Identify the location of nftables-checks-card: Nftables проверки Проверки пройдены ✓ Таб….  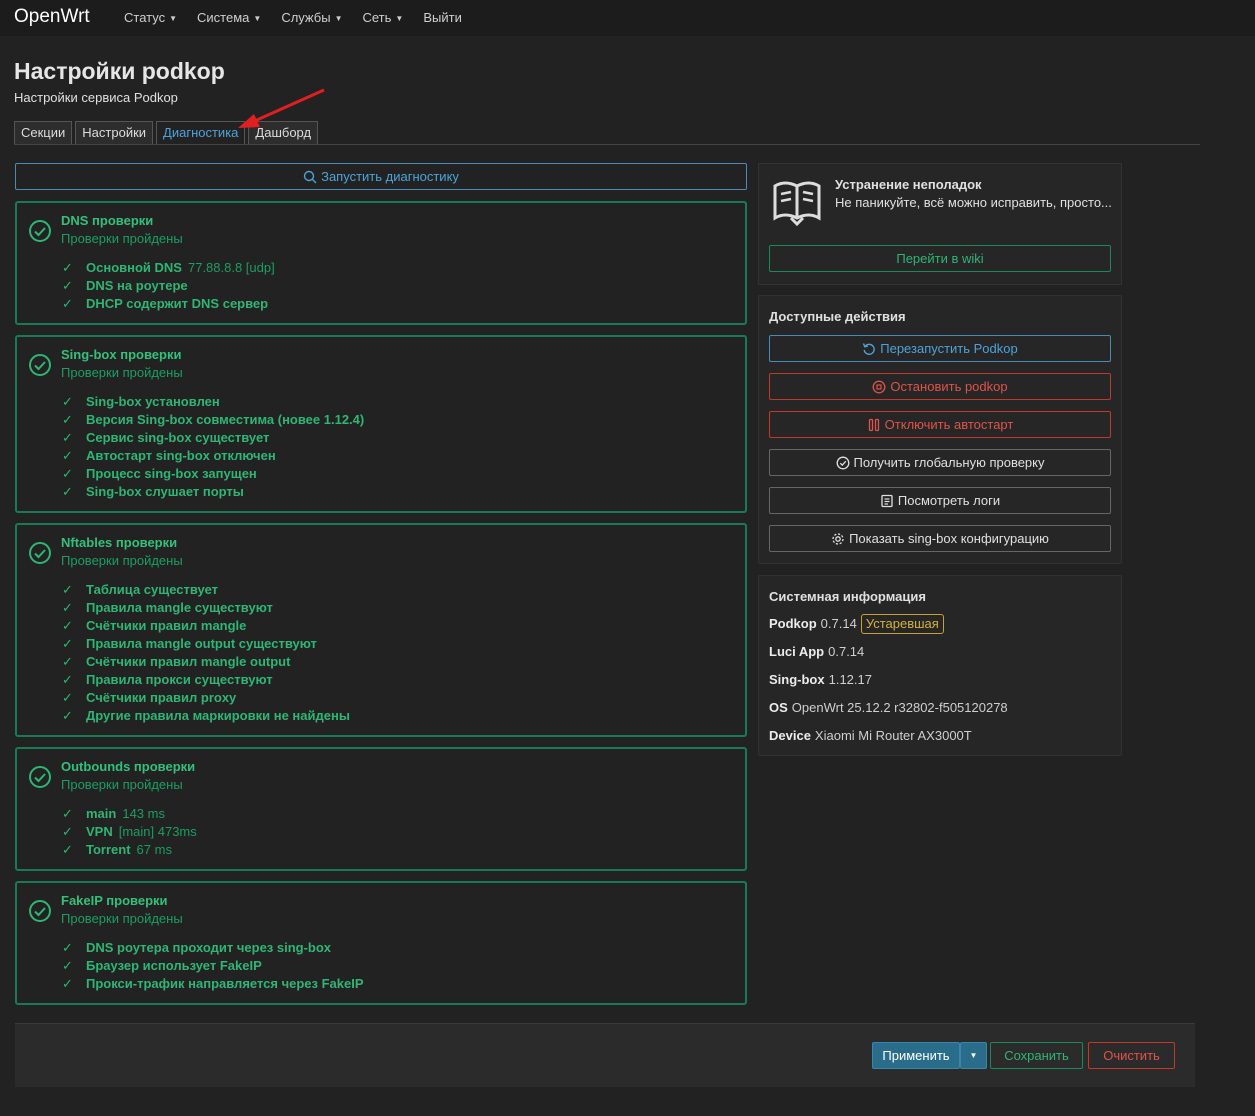
(381, 630).